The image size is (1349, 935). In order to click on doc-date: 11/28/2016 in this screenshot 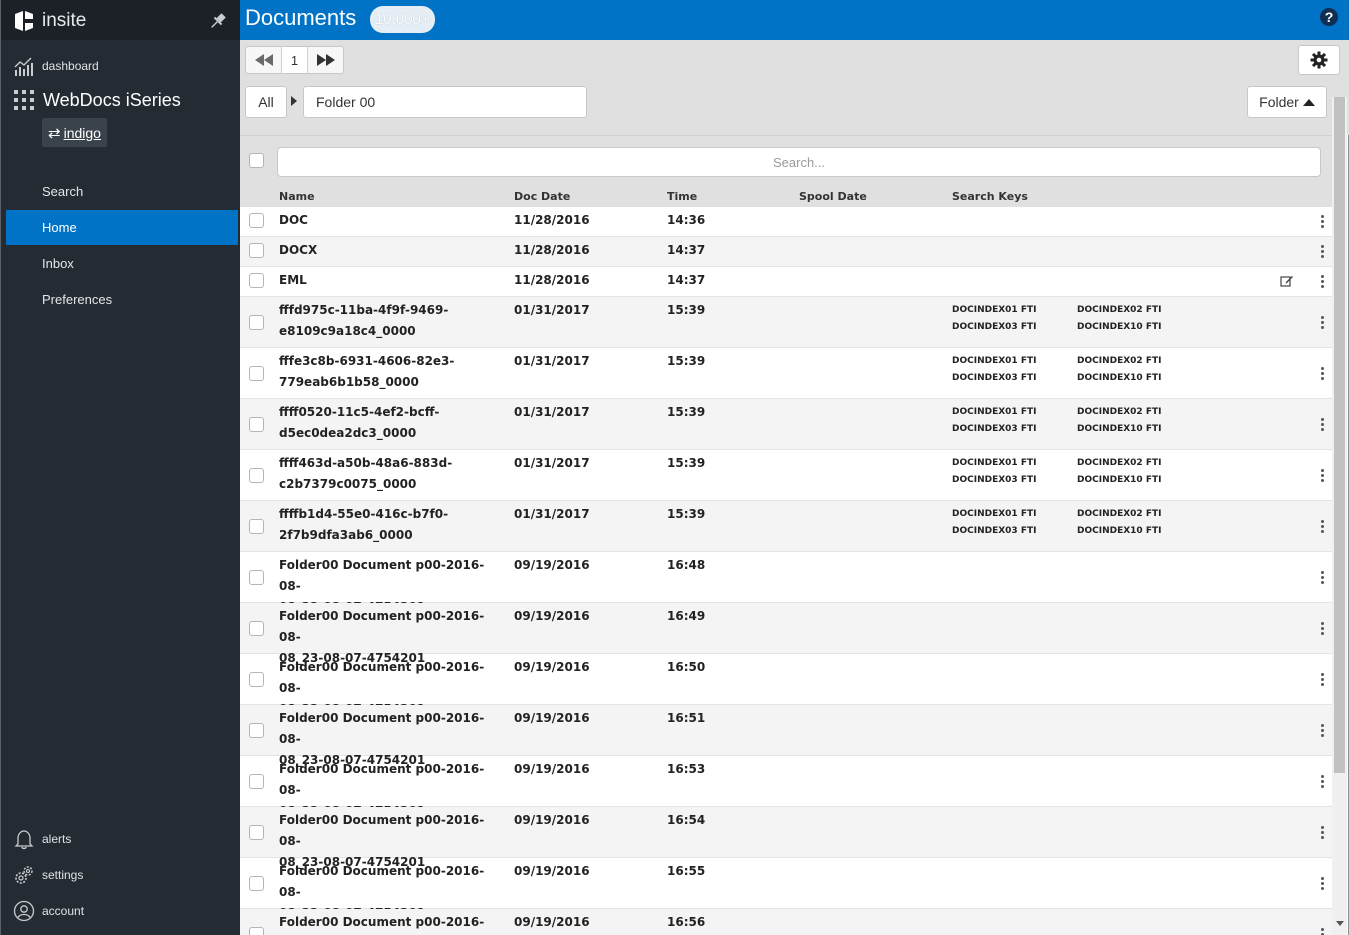, I will do `click(552, 280)`.